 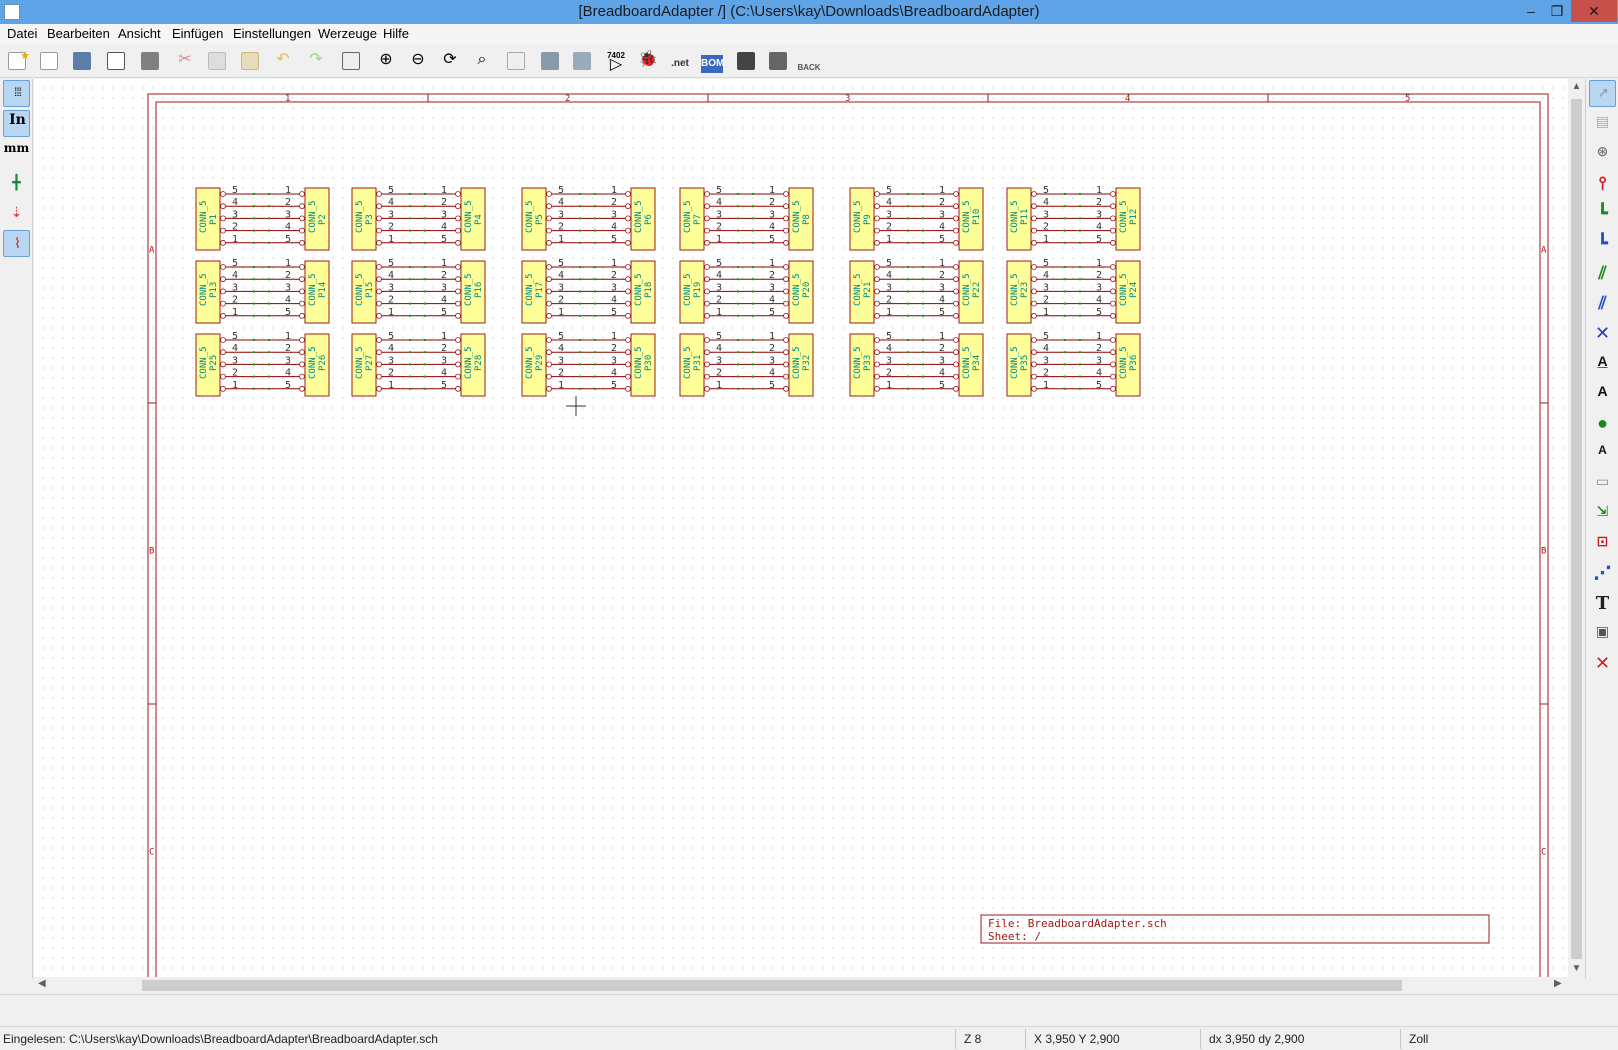 What do you see at coordinates (1602, 303) in the screenshot?
I see `bus-to-bus-entry-button: ⫽` at bounding box center [1602, 303].